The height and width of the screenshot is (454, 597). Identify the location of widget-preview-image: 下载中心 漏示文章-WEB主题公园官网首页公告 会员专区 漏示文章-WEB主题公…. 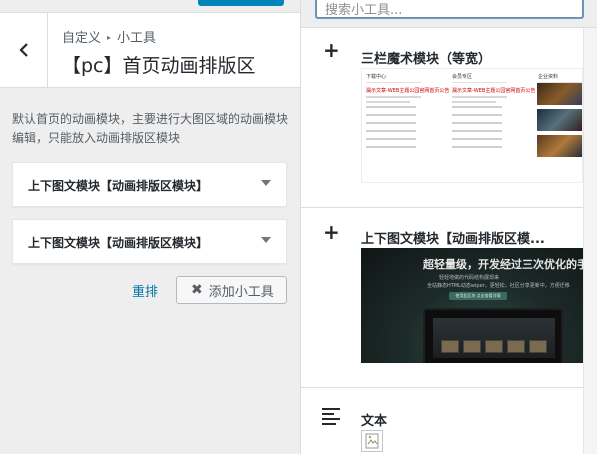
(472, 125).